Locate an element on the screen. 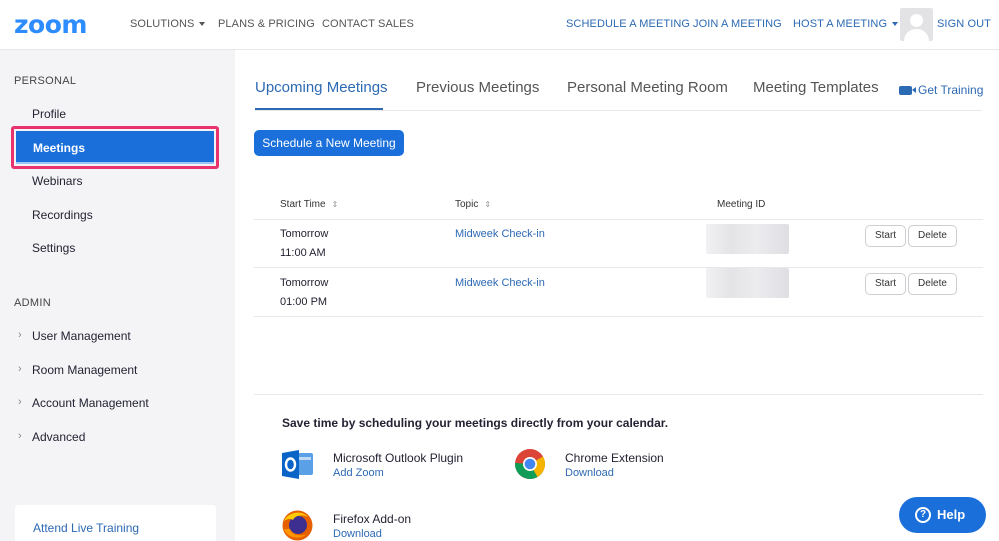 The width and height of the screenshot is (999, 541). chrome-download-link: Download is located at coordinates (589, 473).